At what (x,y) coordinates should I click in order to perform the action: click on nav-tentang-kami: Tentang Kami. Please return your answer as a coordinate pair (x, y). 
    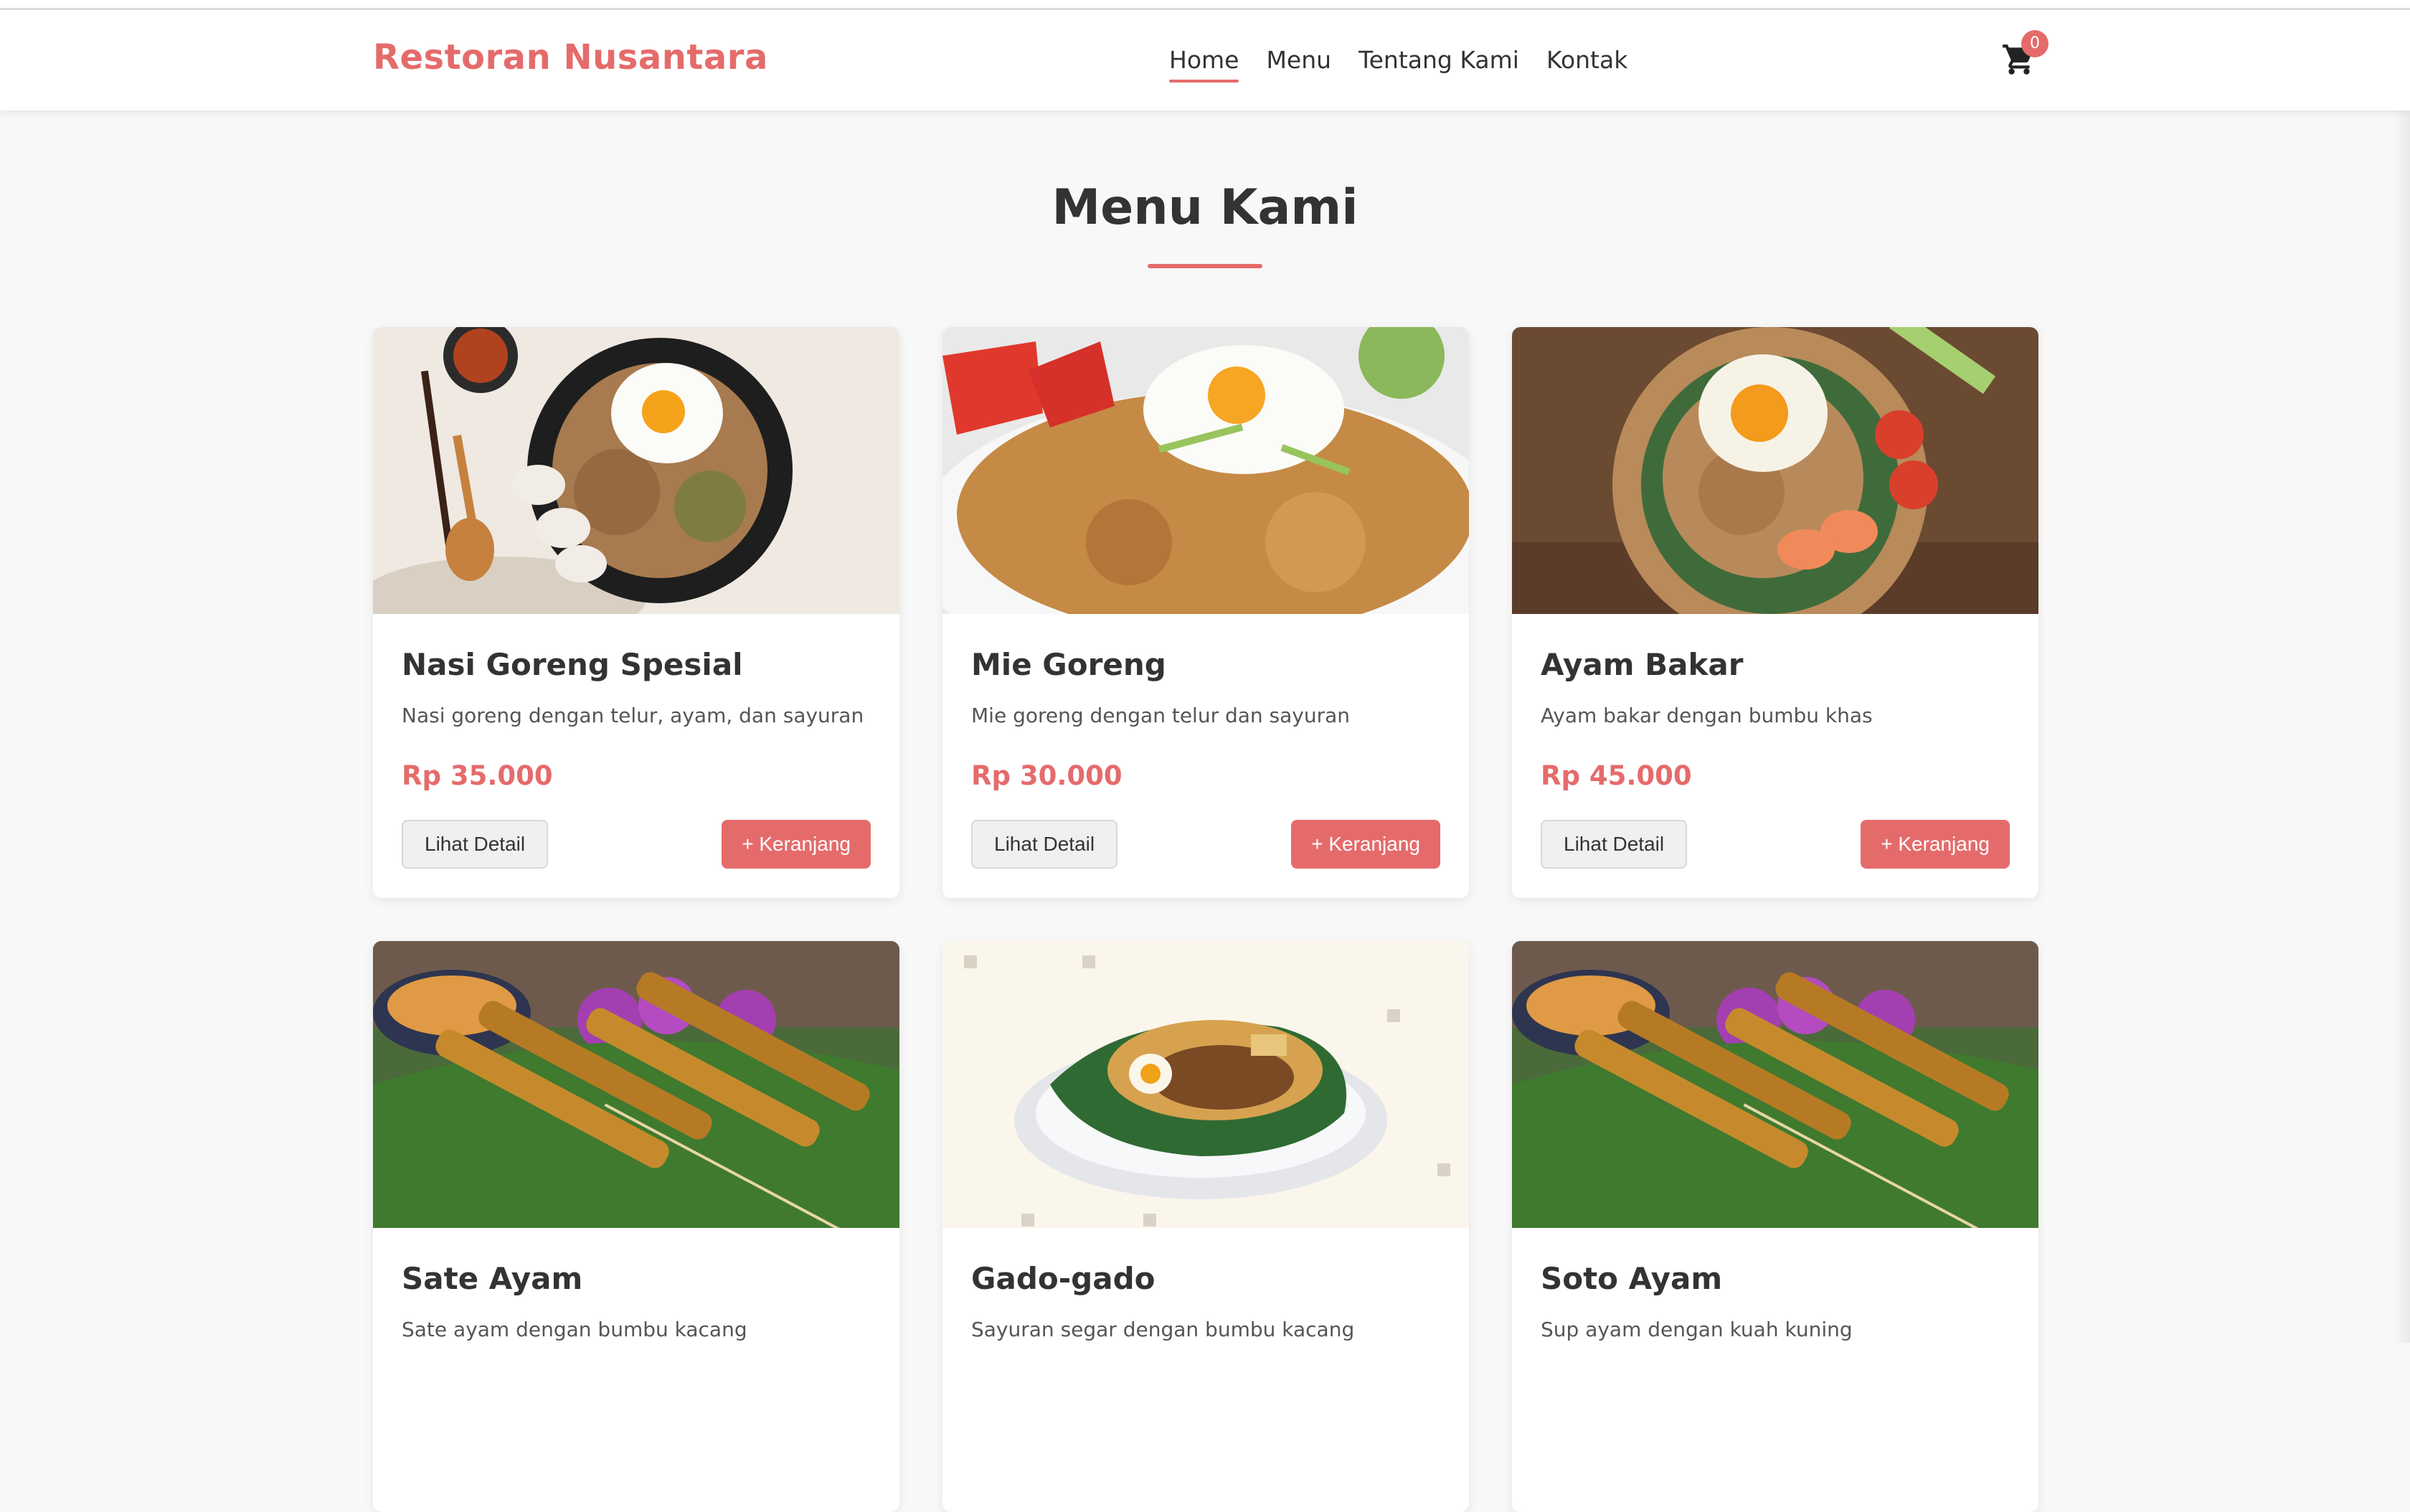
    Looking at the image, I should click on (1438, 64).